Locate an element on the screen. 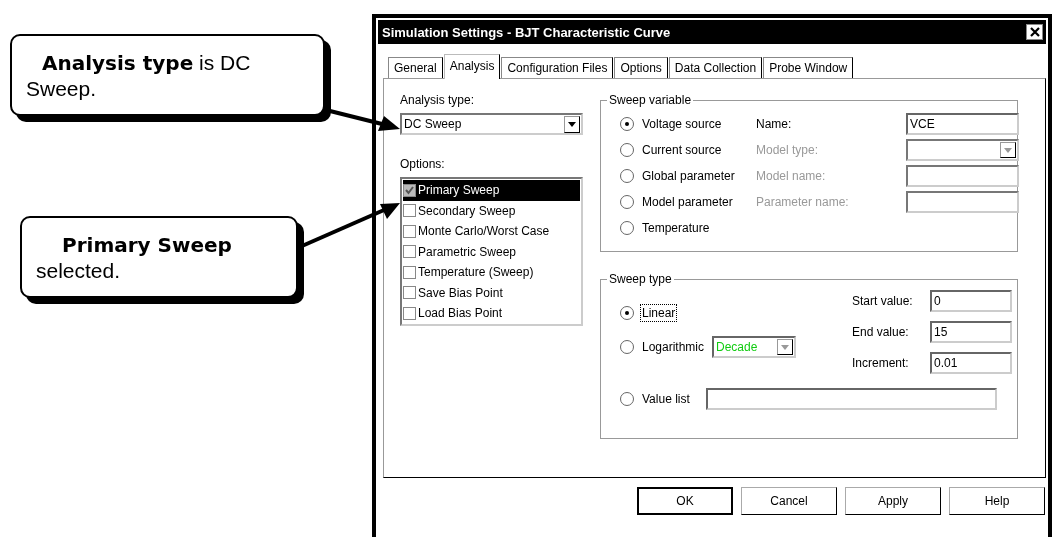 Image resolution: width=1054 pixels, height=537 pixels. field-label: Name: is located at coordinates (774, 124).